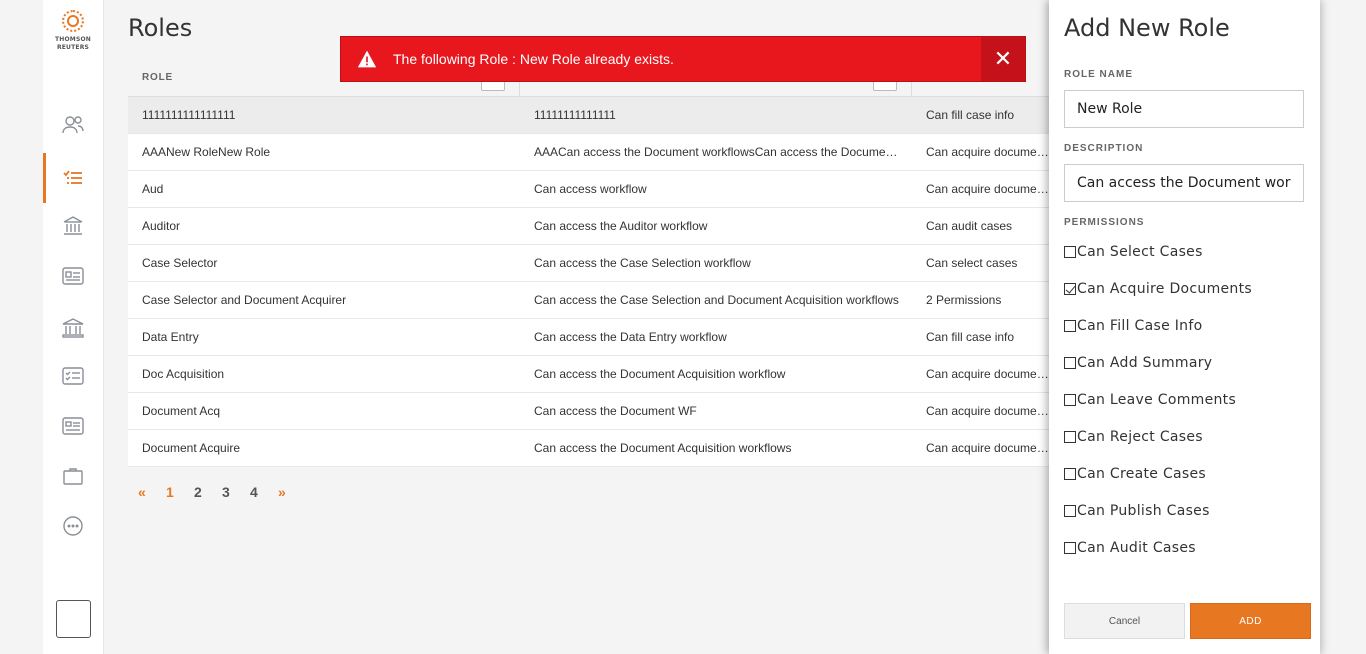 The height and width of the screenshot is (654, 1366). What do you see at coordinates (1133, 252) in the screenshot?
I see `permission-select-cases: Can Select Cases` at bounding box center [1133, 252].